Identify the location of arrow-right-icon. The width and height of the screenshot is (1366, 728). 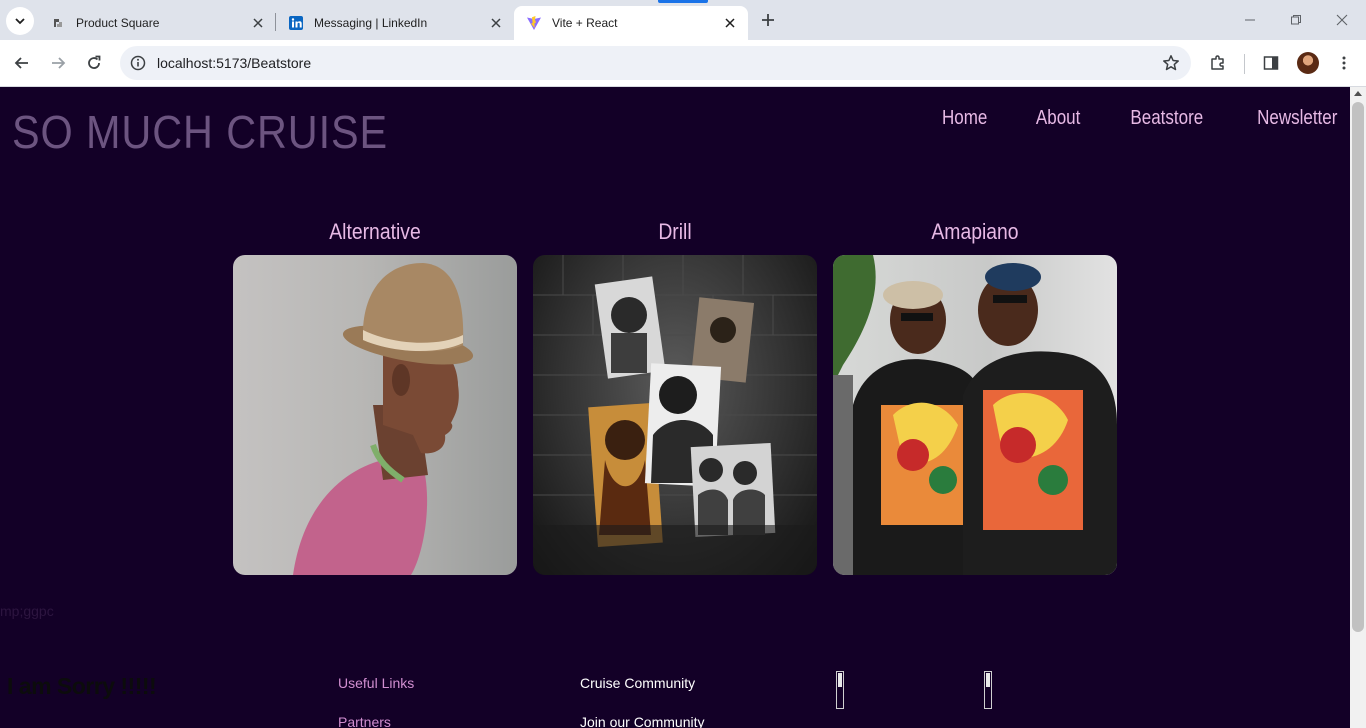
(59, 63).